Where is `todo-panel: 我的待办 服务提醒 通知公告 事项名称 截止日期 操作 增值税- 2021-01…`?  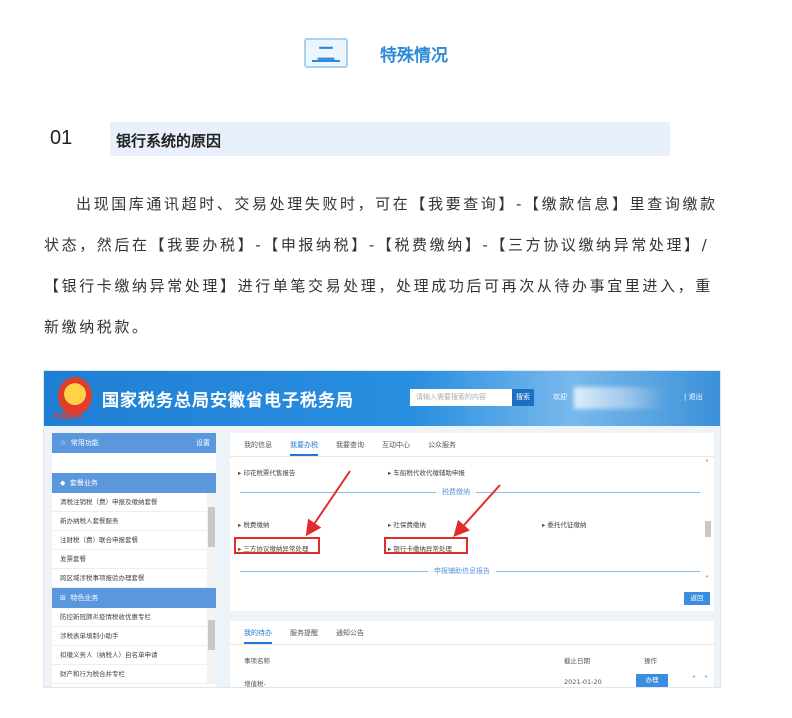 todo-panel: 我的待办 服务提醒 通知公告 事项名称 截止日期 操作 增值税- 2021-01… is located at coordinates (472, 654).